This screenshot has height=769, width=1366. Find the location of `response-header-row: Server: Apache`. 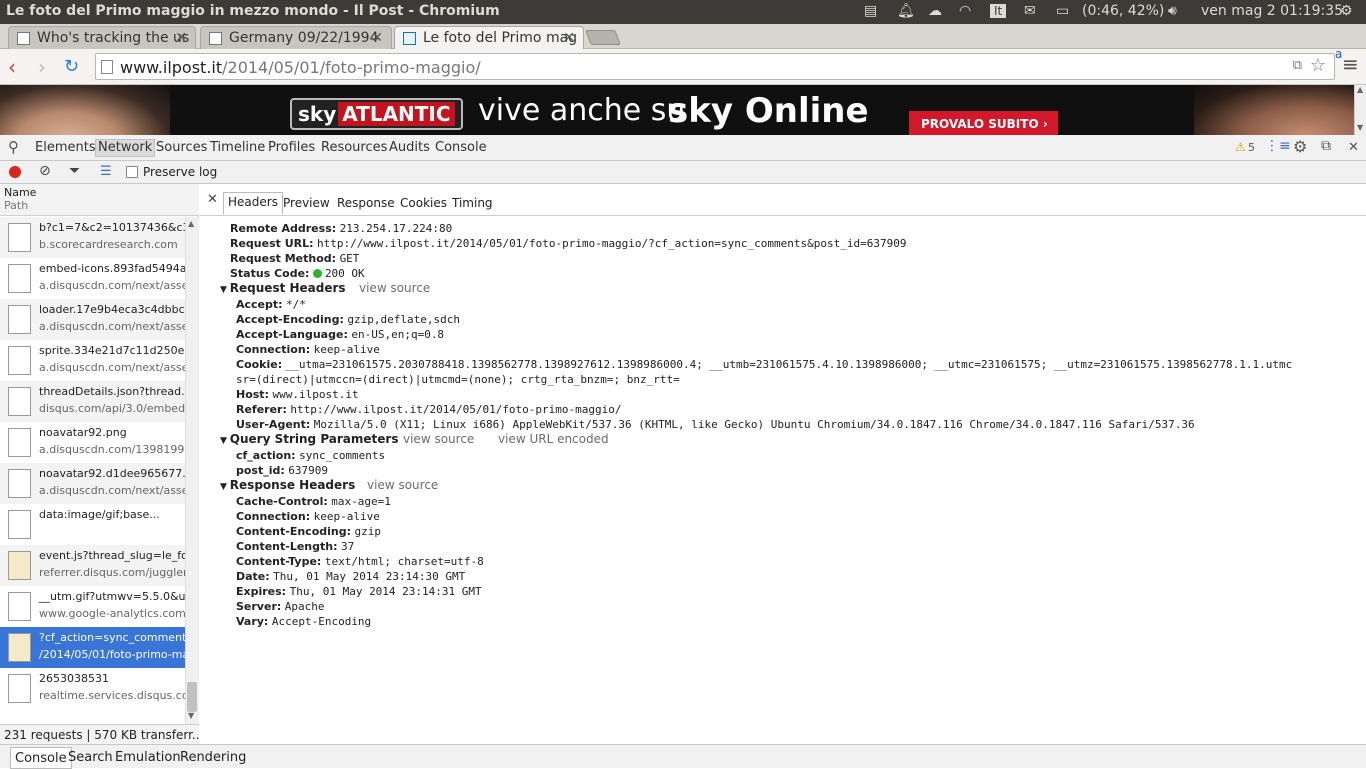

response-header-row: Server: Apache is located at coordinates (280, 606).